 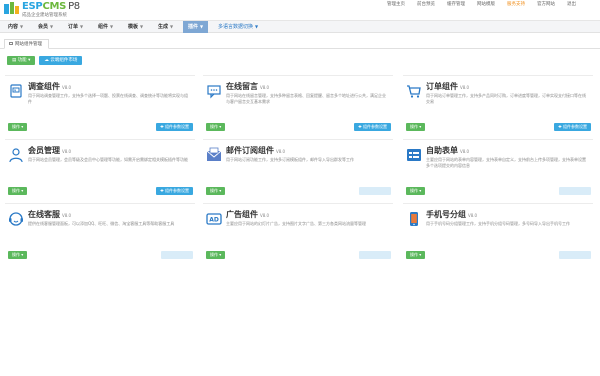 I want to click on mail-icon, so click(x=214, y=154).